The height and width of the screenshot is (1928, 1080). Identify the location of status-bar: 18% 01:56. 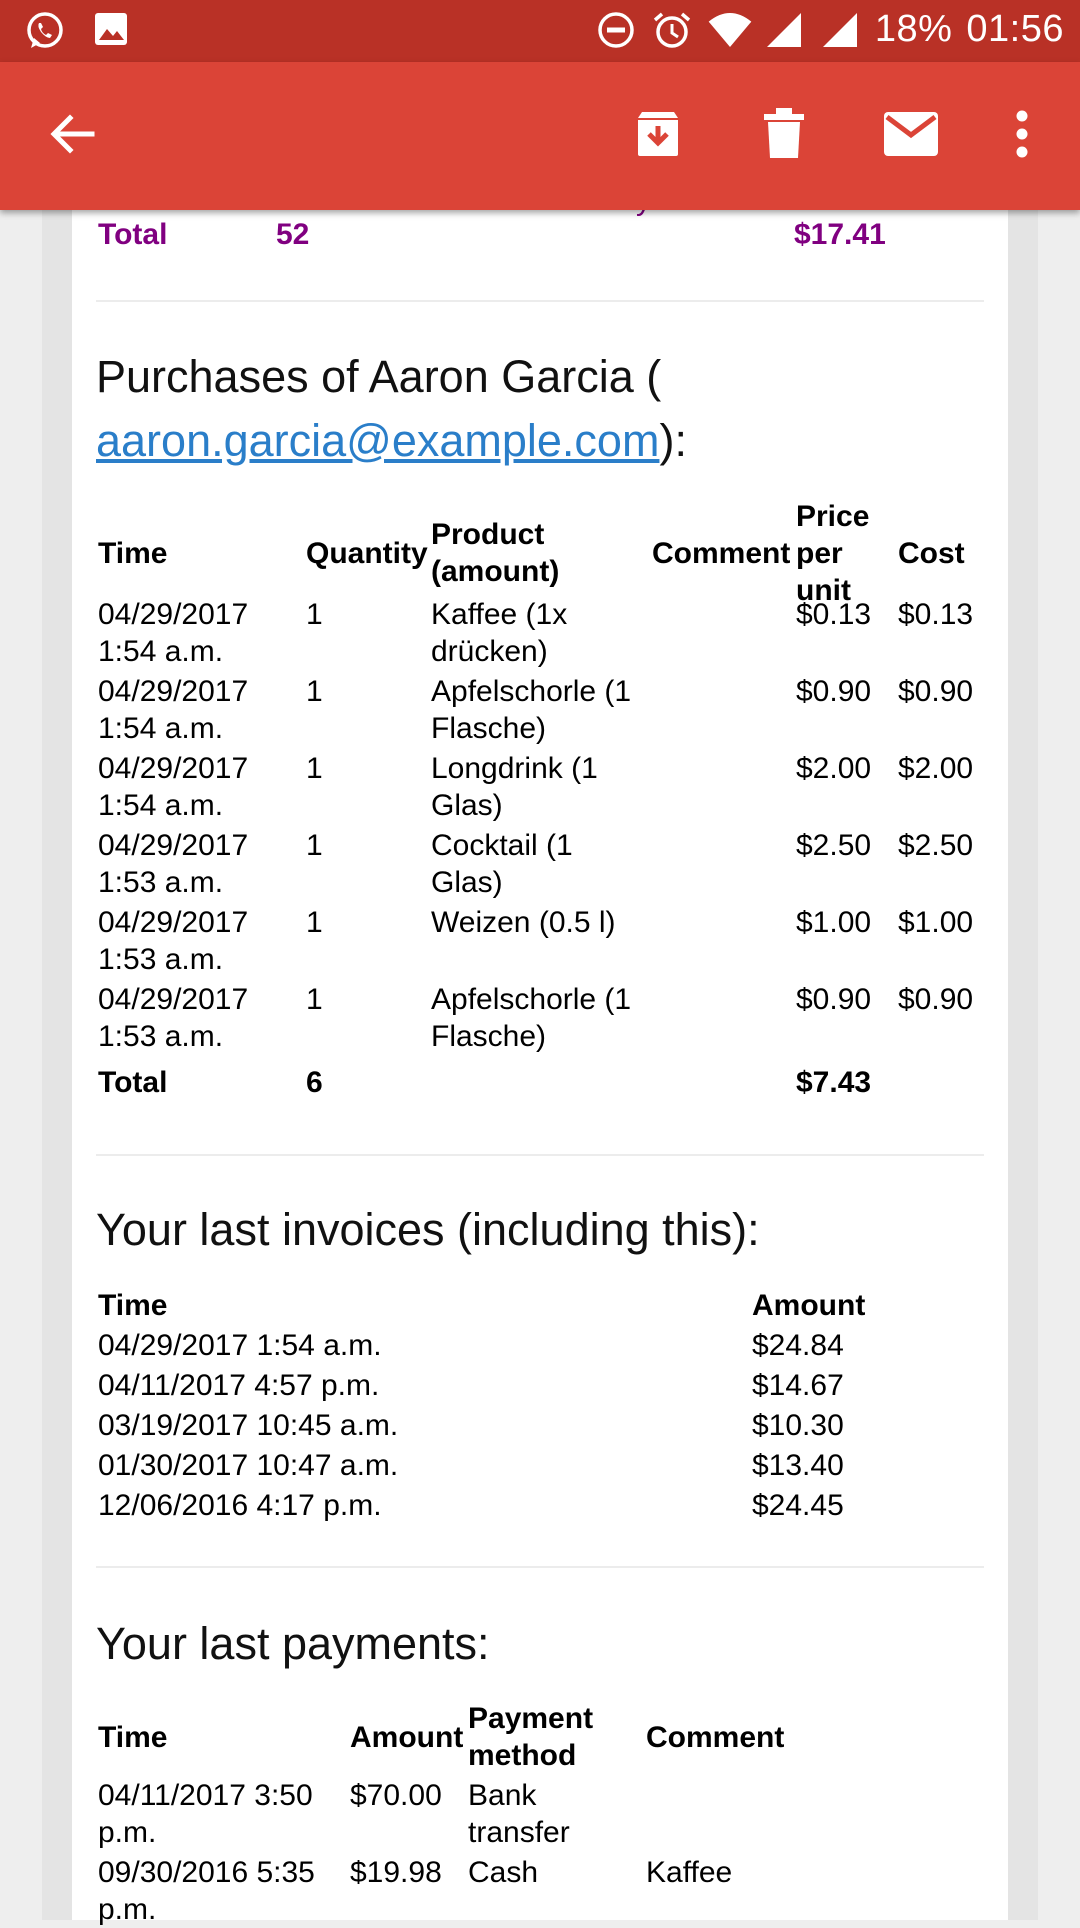
(540, 31).